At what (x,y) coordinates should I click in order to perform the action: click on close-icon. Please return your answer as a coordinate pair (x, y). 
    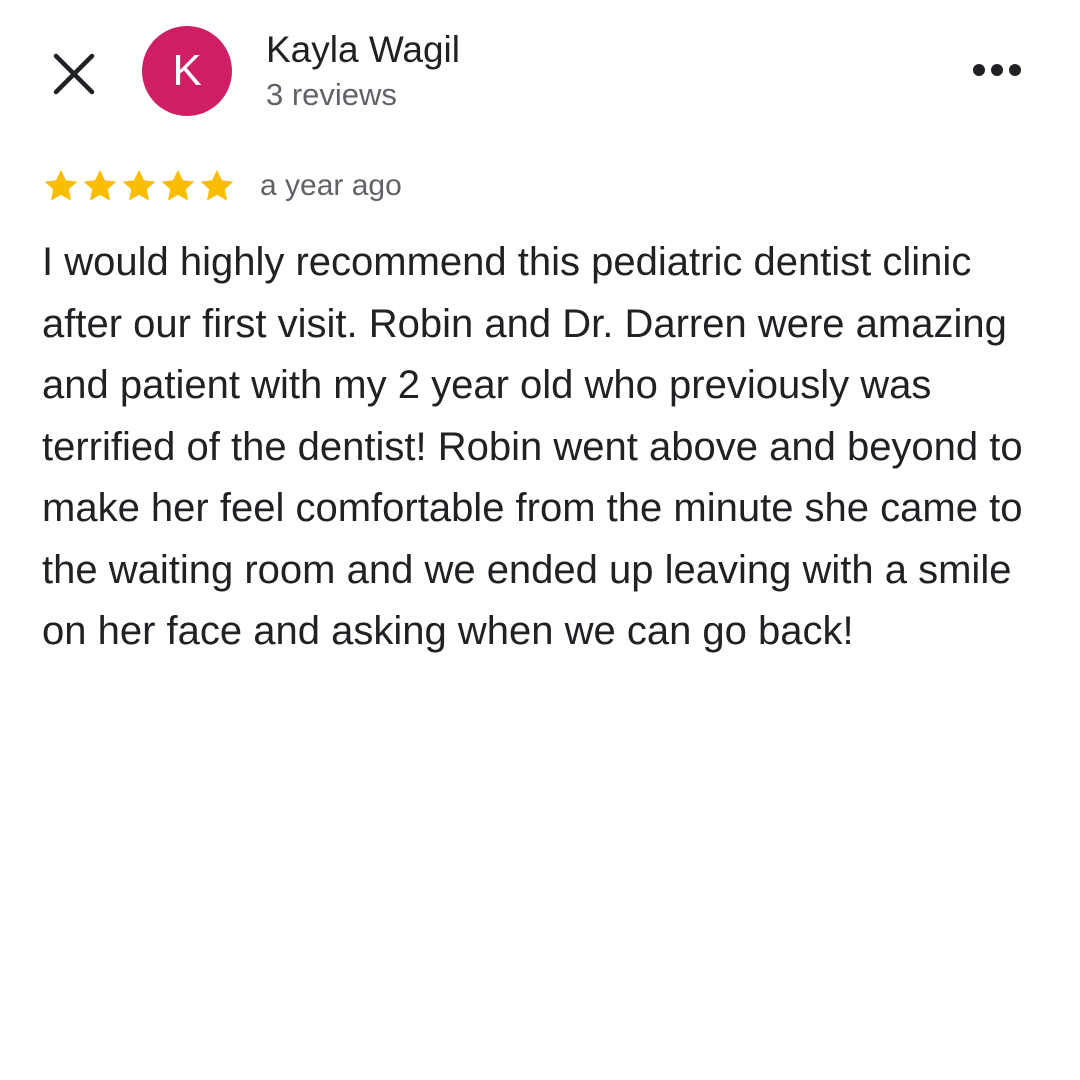
    Looking at the image, I should click on (74, 74).